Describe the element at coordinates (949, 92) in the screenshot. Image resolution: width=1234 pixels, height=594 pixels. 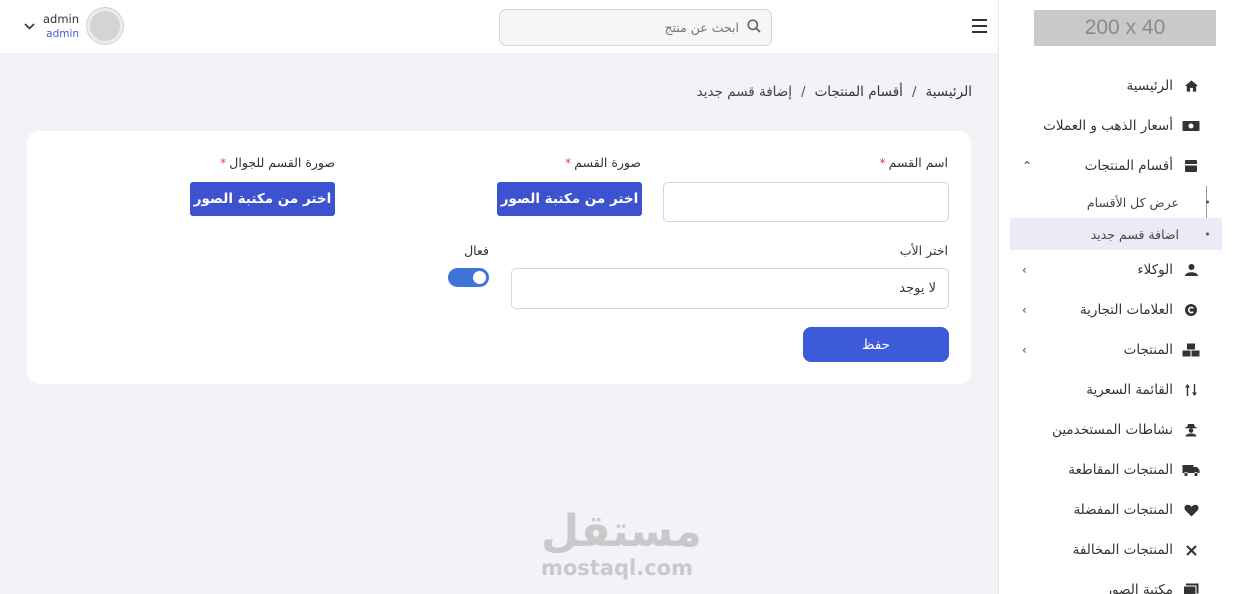
I see `breadcrumb-home: الرئيسية` at that location.